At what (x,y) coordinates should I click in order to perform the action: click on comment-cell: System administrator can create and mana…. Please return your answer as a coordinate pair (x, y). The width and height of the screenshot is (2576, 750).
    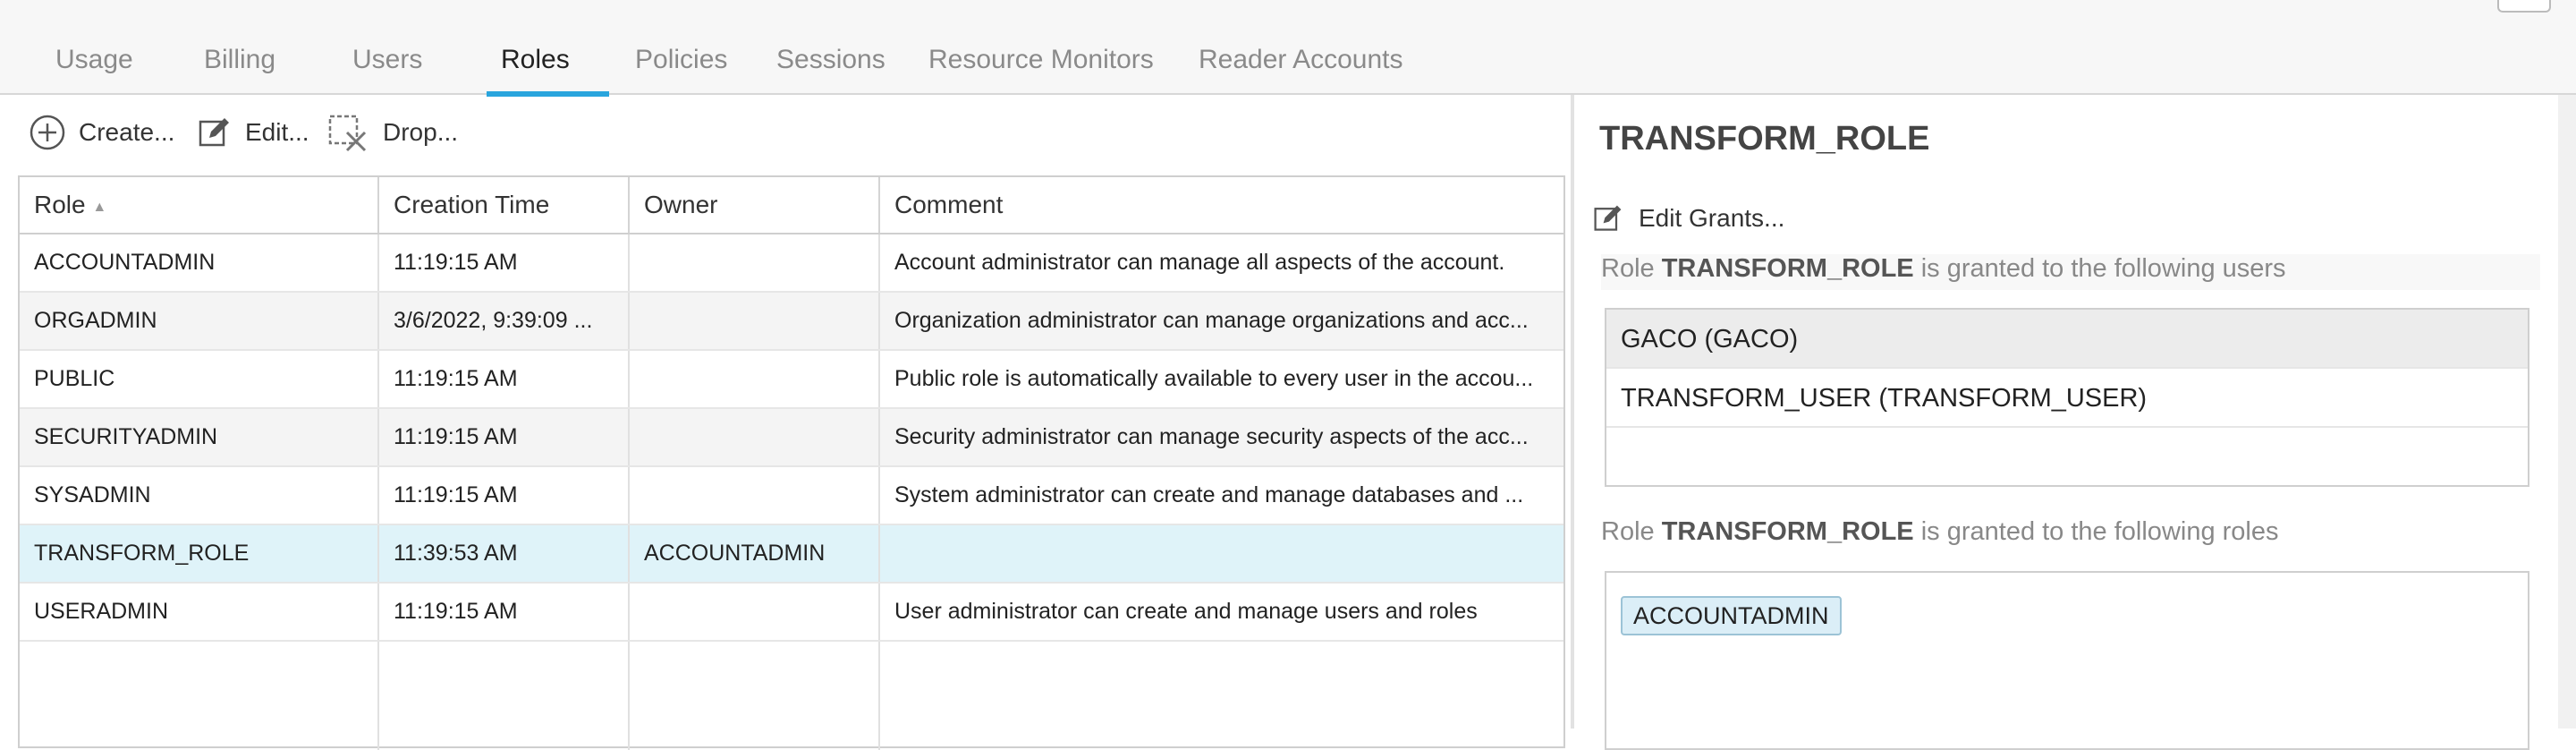
    Looking at the image, I should click on (1209, 495).